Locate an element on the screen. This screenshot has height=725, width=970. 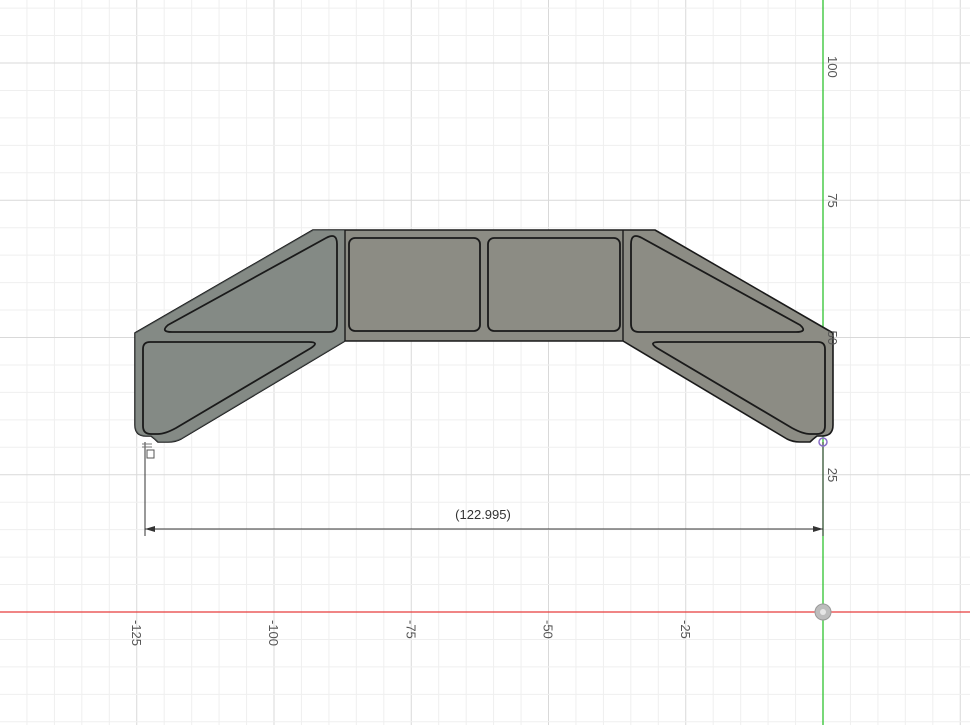
x-tick-label: -125 is located at coordinates (136, 633).